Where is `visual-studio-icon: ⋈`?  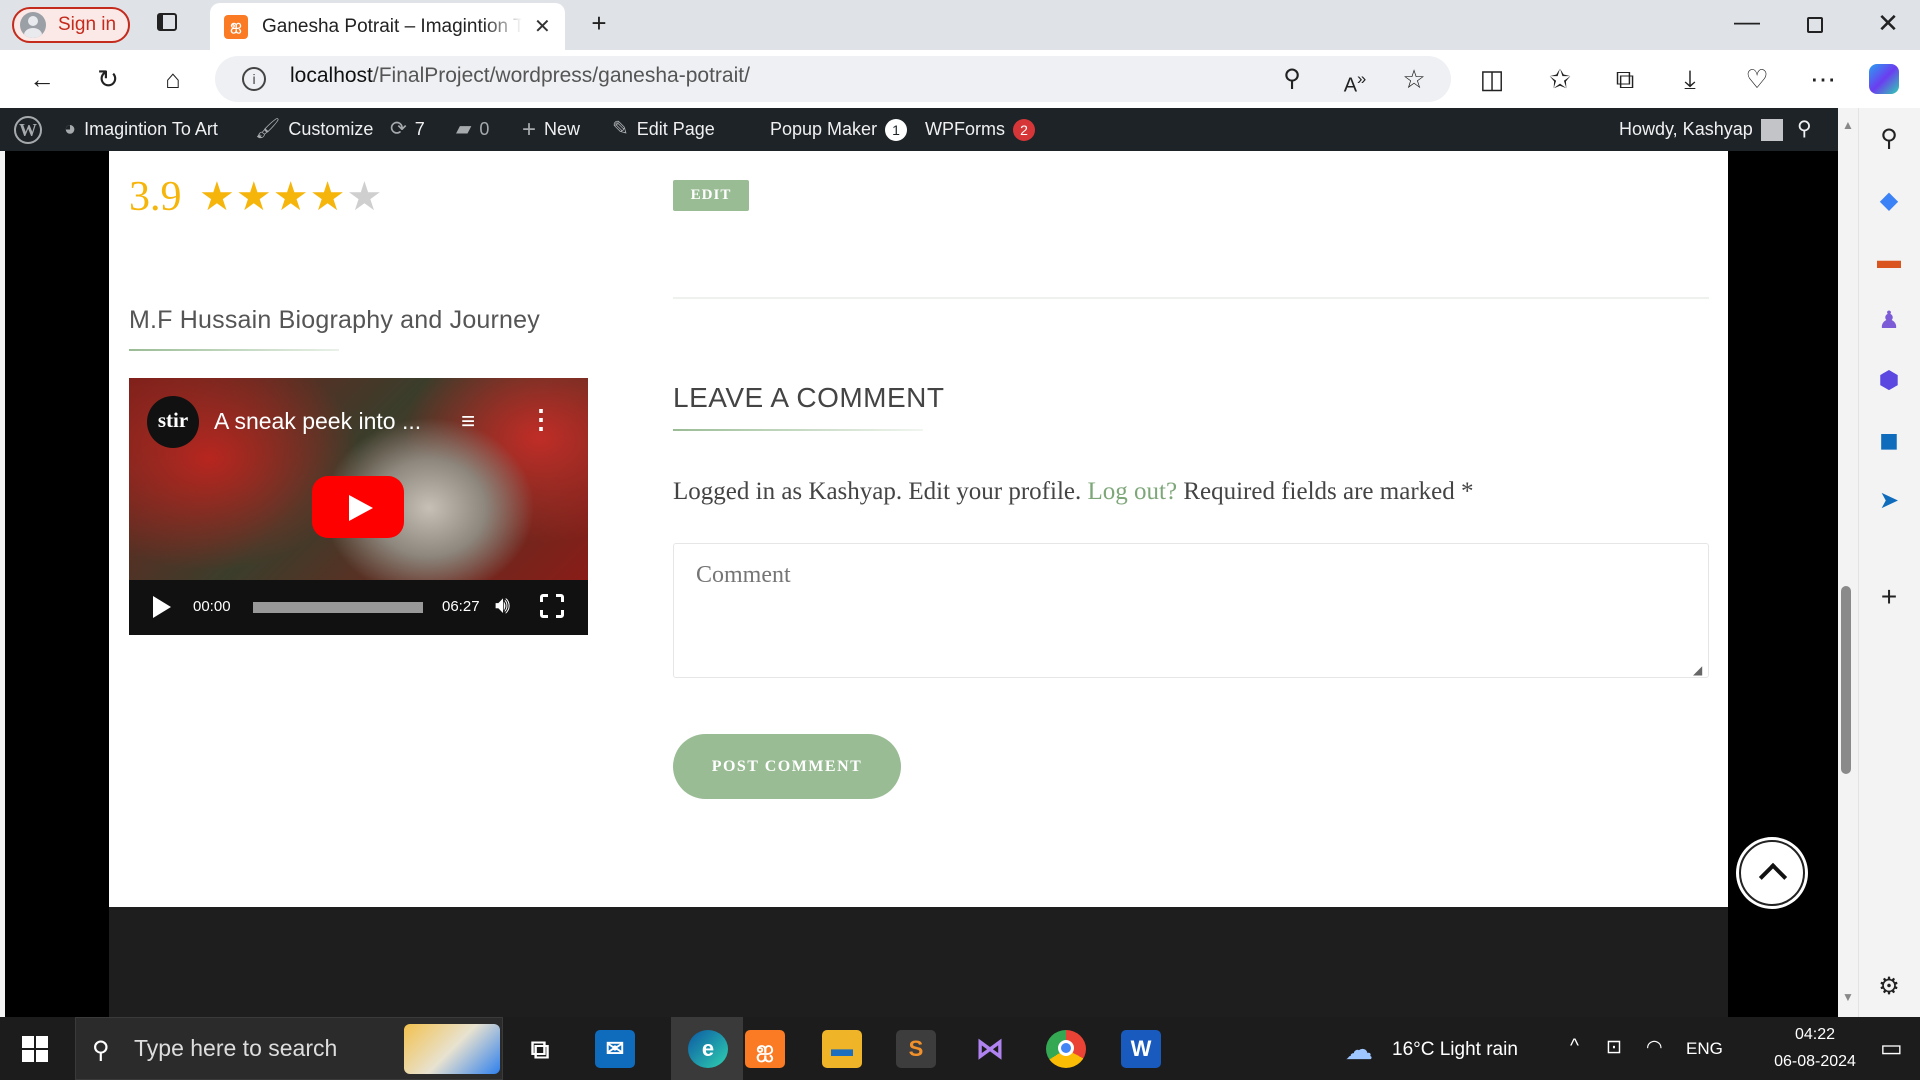
visual-studio-icon: ⋈ is located at coordinates (990, 1049).